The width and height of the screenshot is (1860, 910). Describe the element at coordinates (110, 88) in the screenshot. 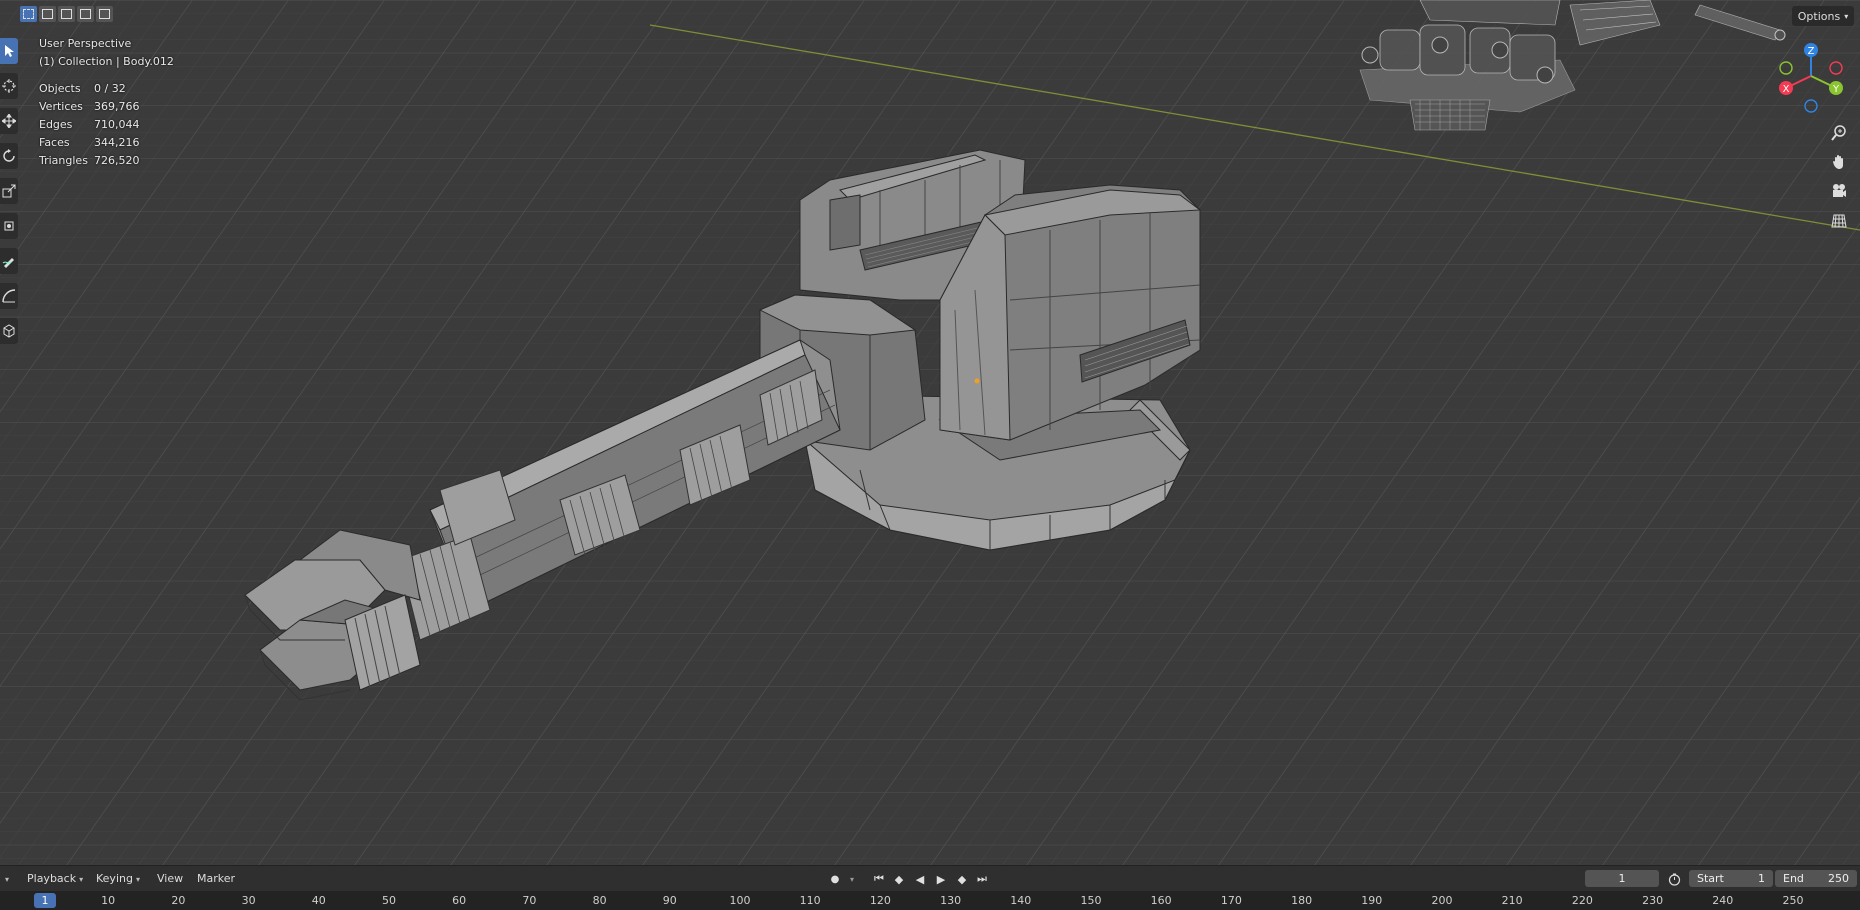

I see `stat-value: 0 / 32` at that location.